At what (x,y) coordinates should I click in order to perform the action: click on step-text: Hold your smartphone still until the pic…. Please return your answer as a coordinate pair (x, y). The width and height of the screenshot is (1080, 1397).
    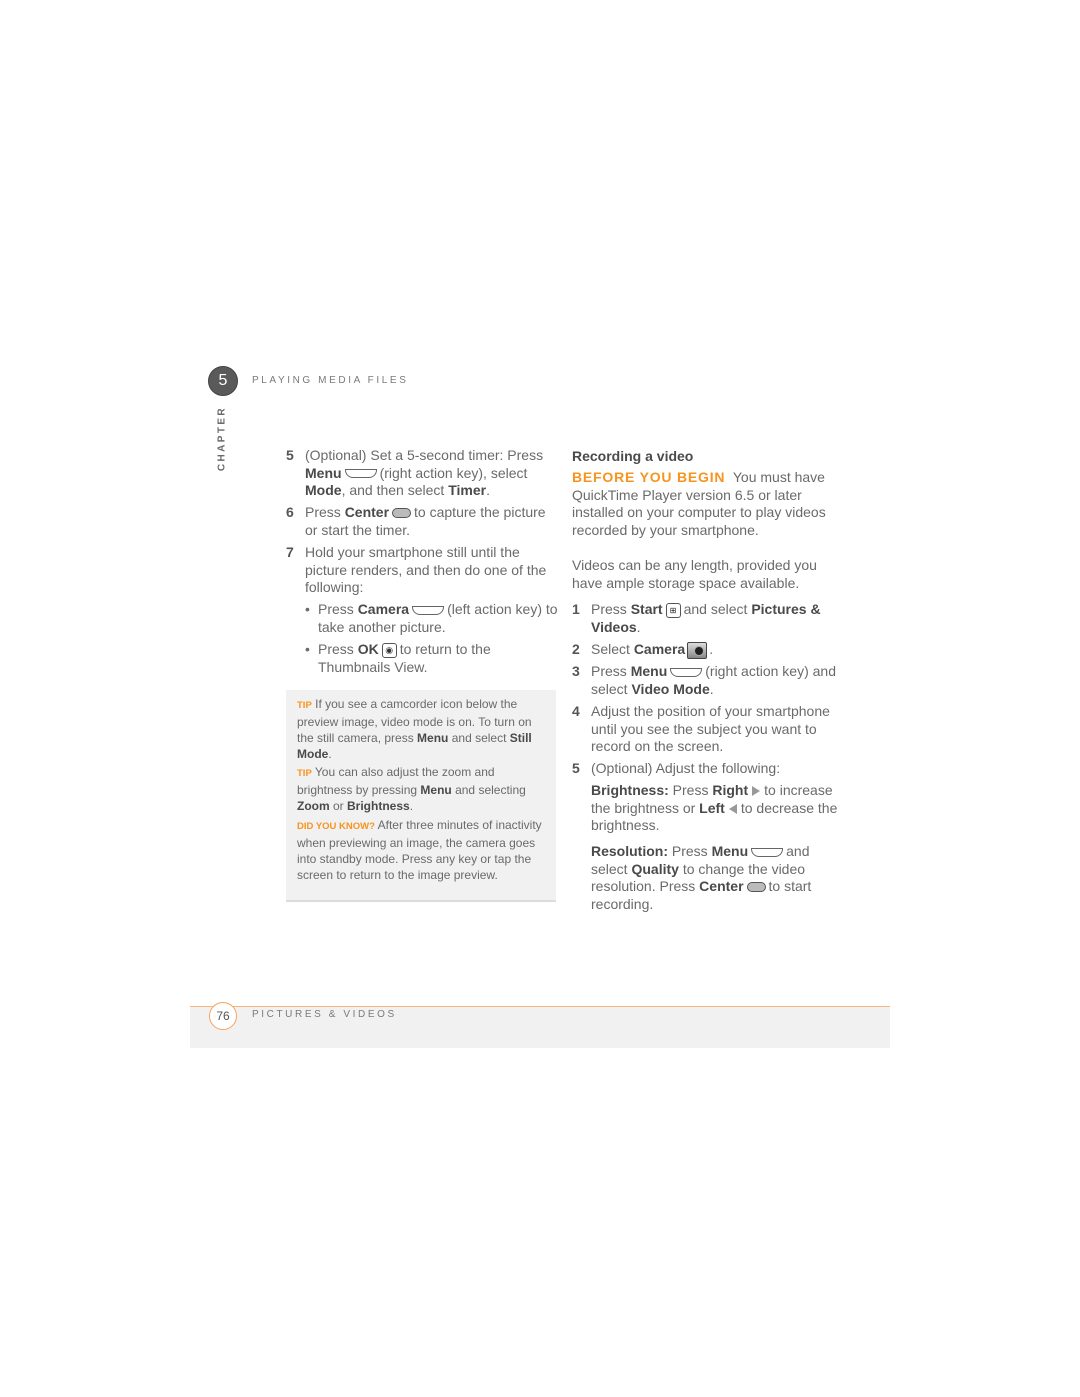
    Looking at the image, I should click on (431, 570).